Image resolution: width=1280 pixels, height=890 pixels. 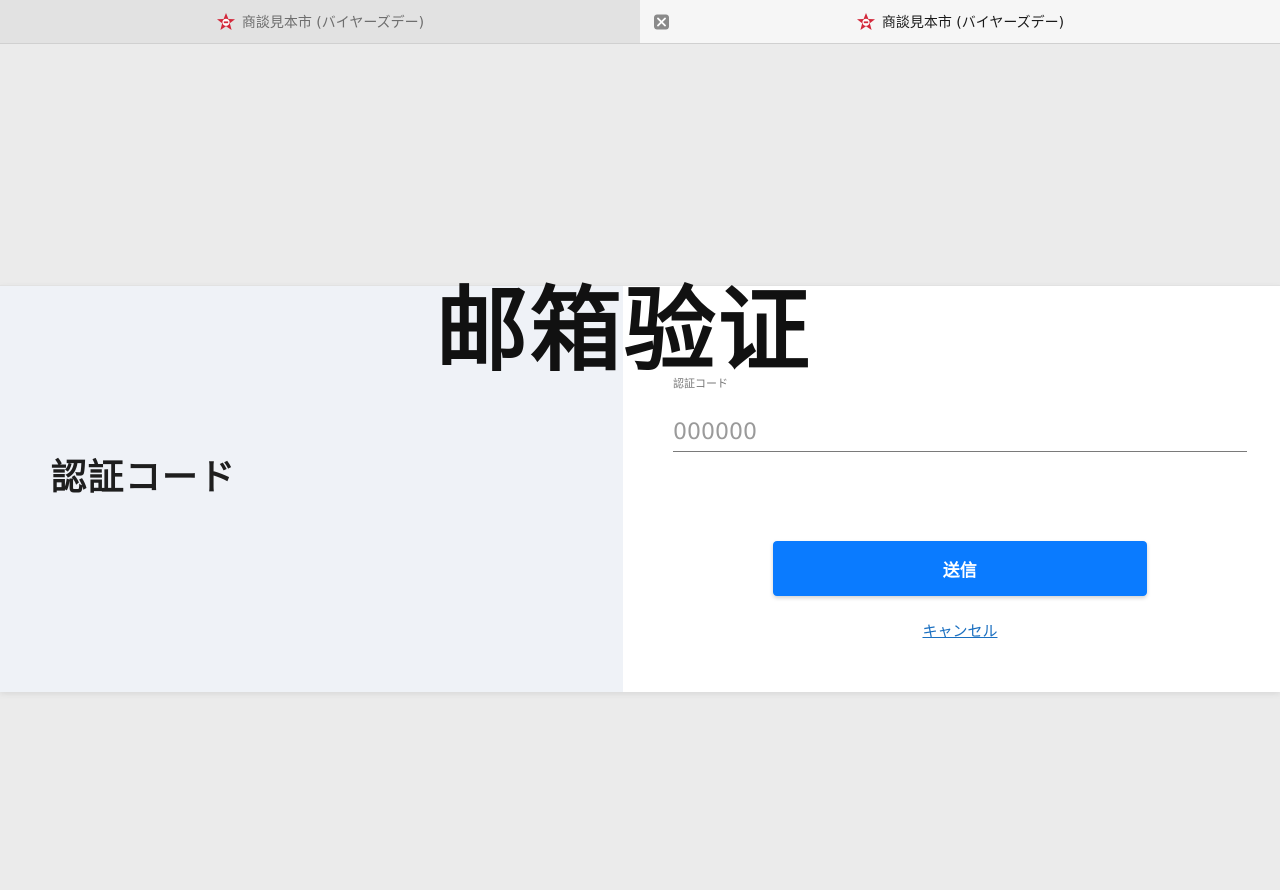 What do you see at coordinates (960, 630) in the screenshot?
I see `cancel-link: キャンセル` at bounding box center [960, 630].